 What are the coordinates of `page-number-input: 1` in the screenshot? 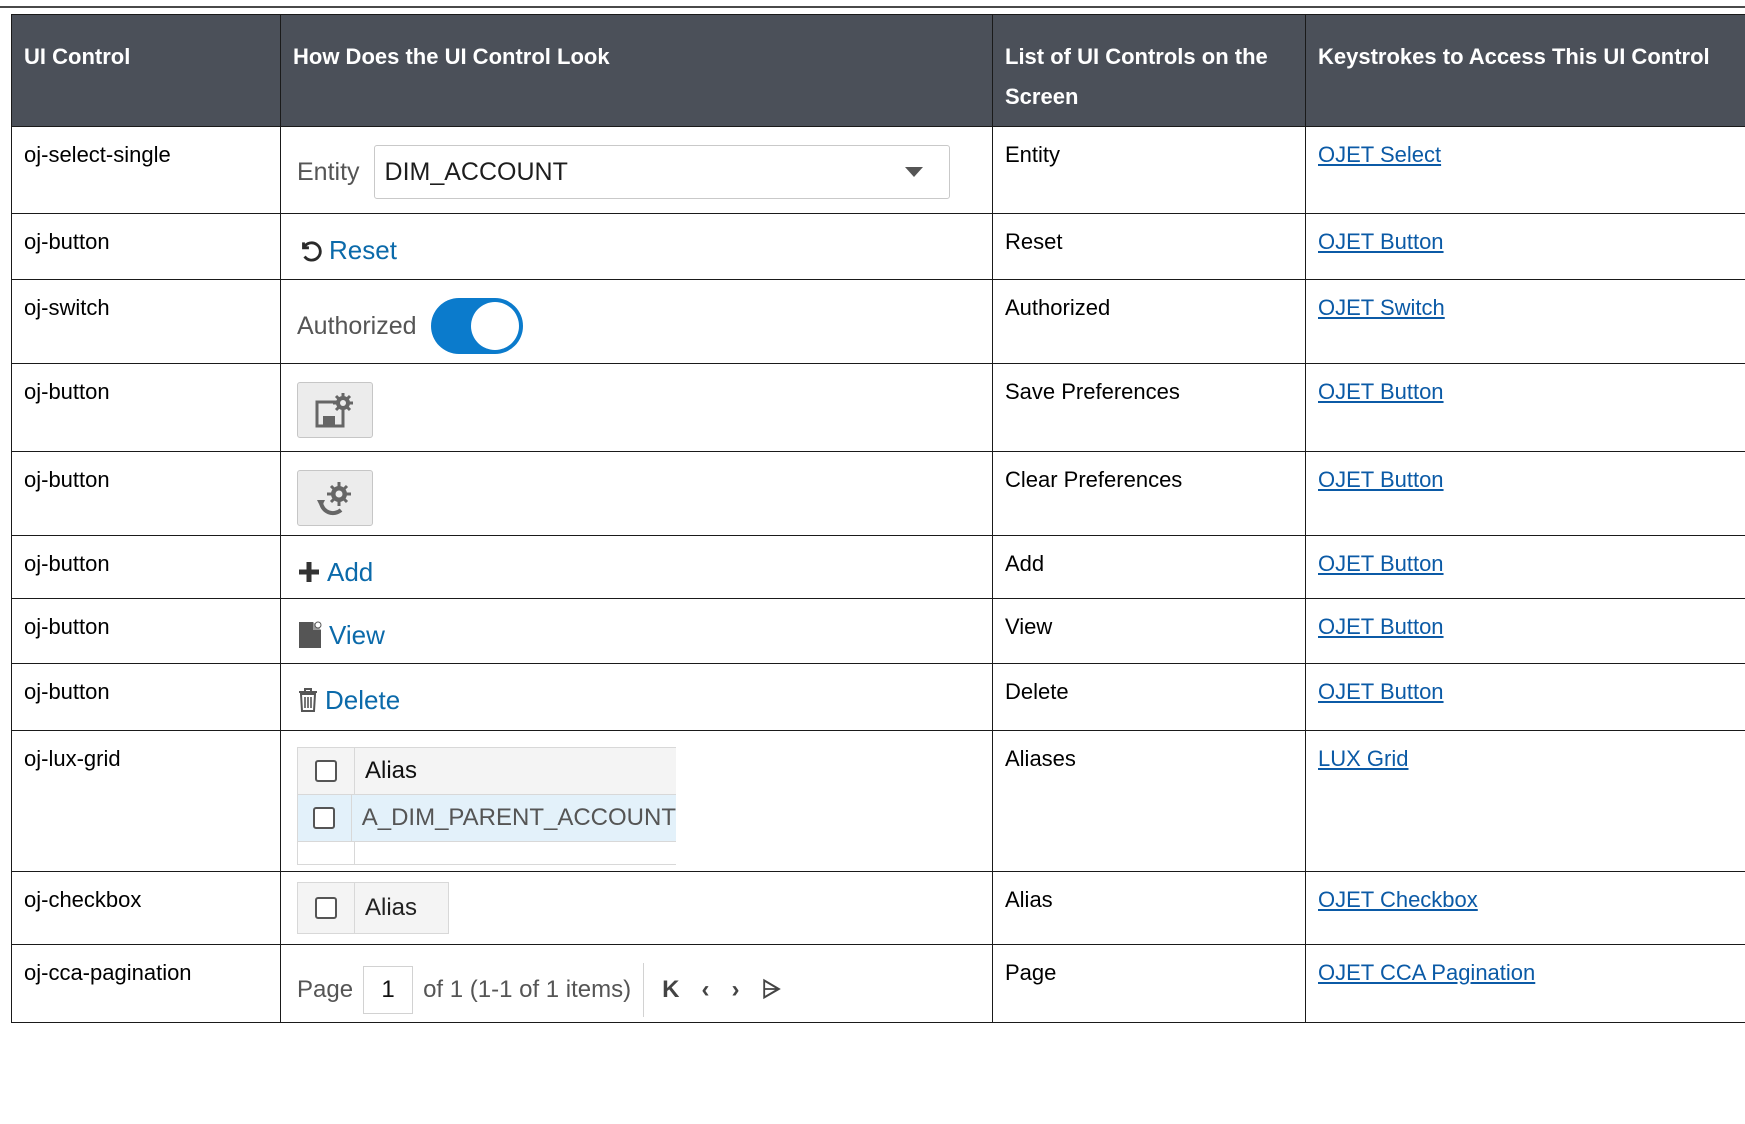 It's located at (388, 990).